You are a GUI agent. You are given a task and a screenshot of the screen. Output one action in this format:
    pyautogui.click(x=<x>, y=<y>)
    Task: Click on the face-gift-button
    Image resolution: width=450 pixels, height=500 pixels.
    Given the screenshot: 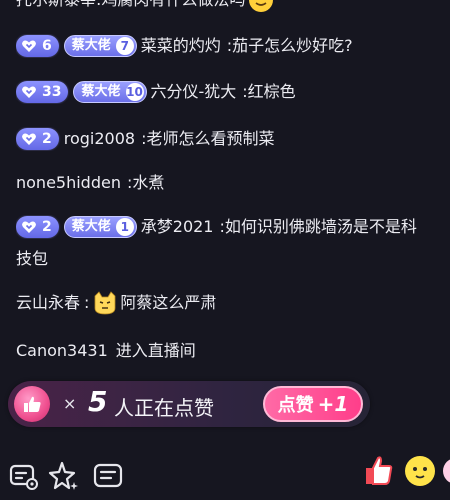 What is the action you would take?
    pyautogui.click(x=420, y=470)
    